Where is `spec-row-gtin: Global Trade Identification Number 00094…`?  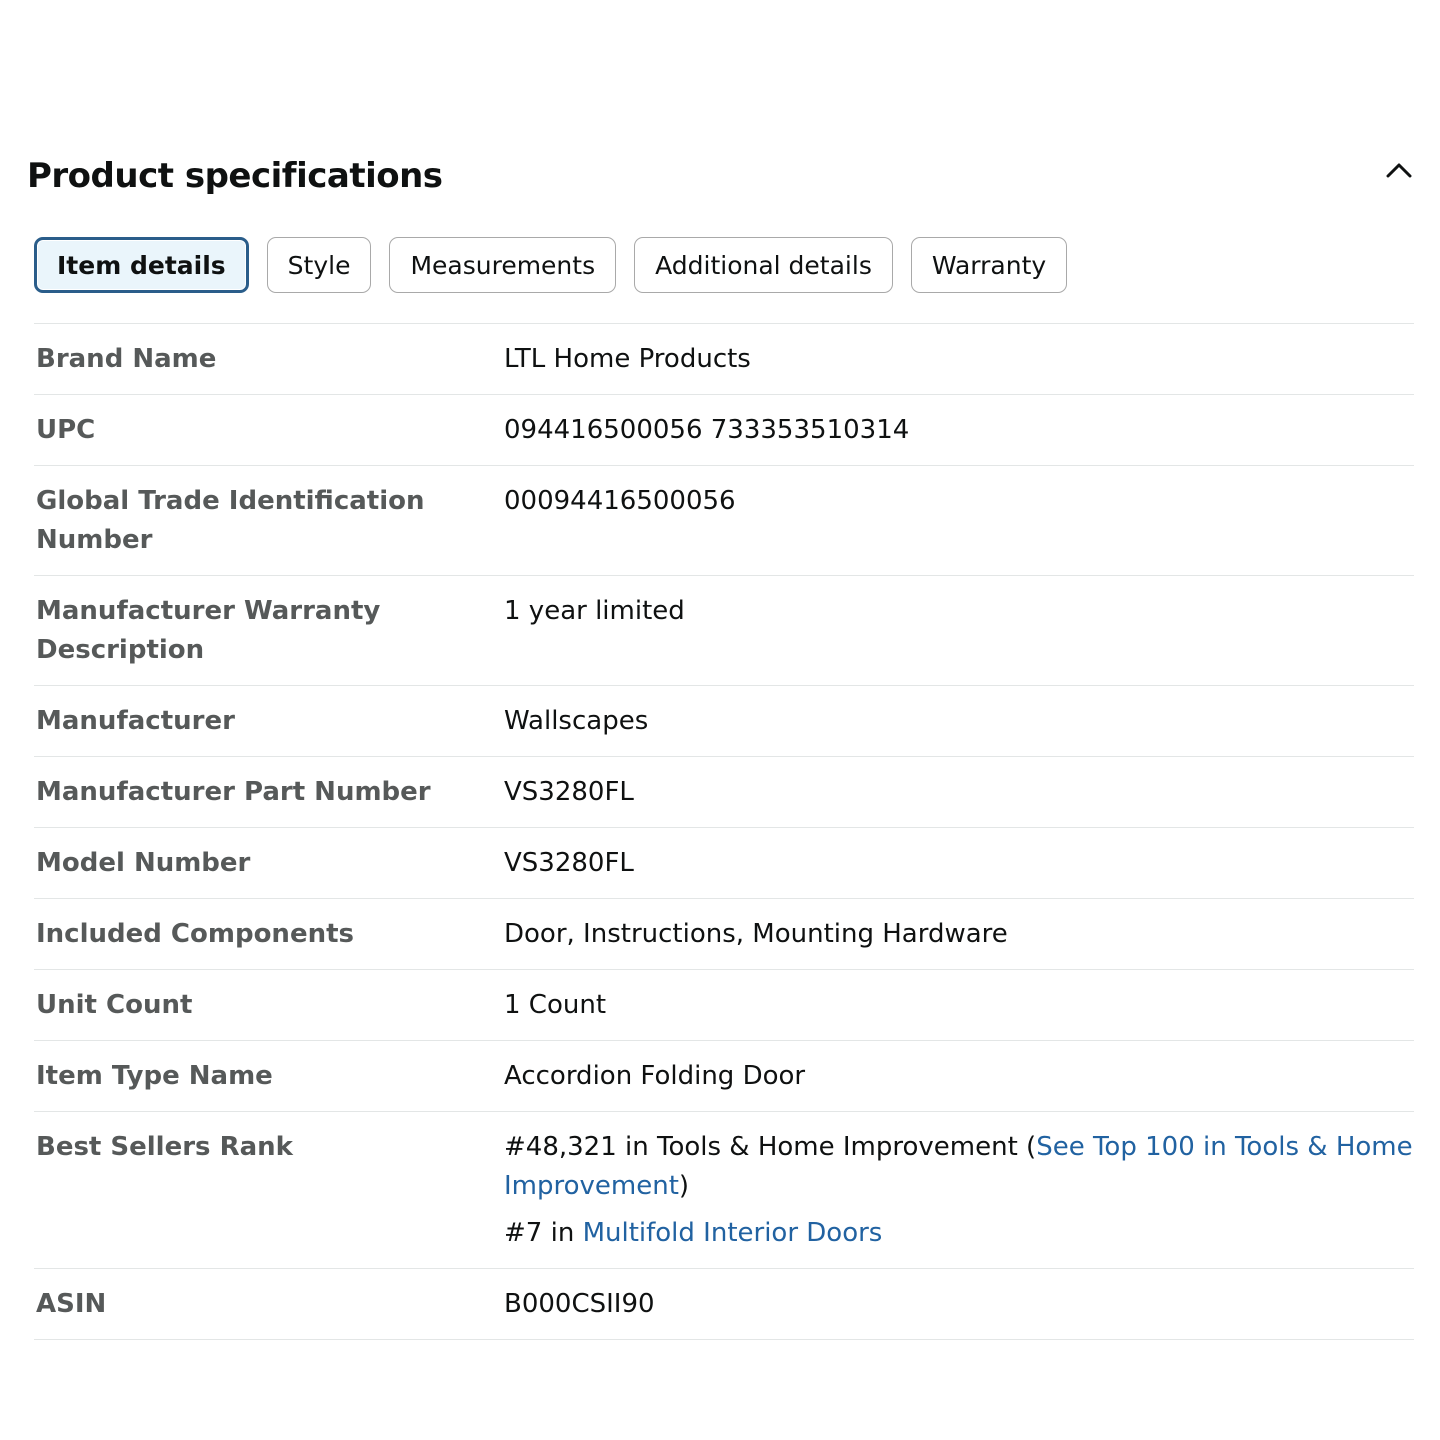 spec-row-gtin: Global Trade Identification Number 00094… is located at coordinates (724, 521).